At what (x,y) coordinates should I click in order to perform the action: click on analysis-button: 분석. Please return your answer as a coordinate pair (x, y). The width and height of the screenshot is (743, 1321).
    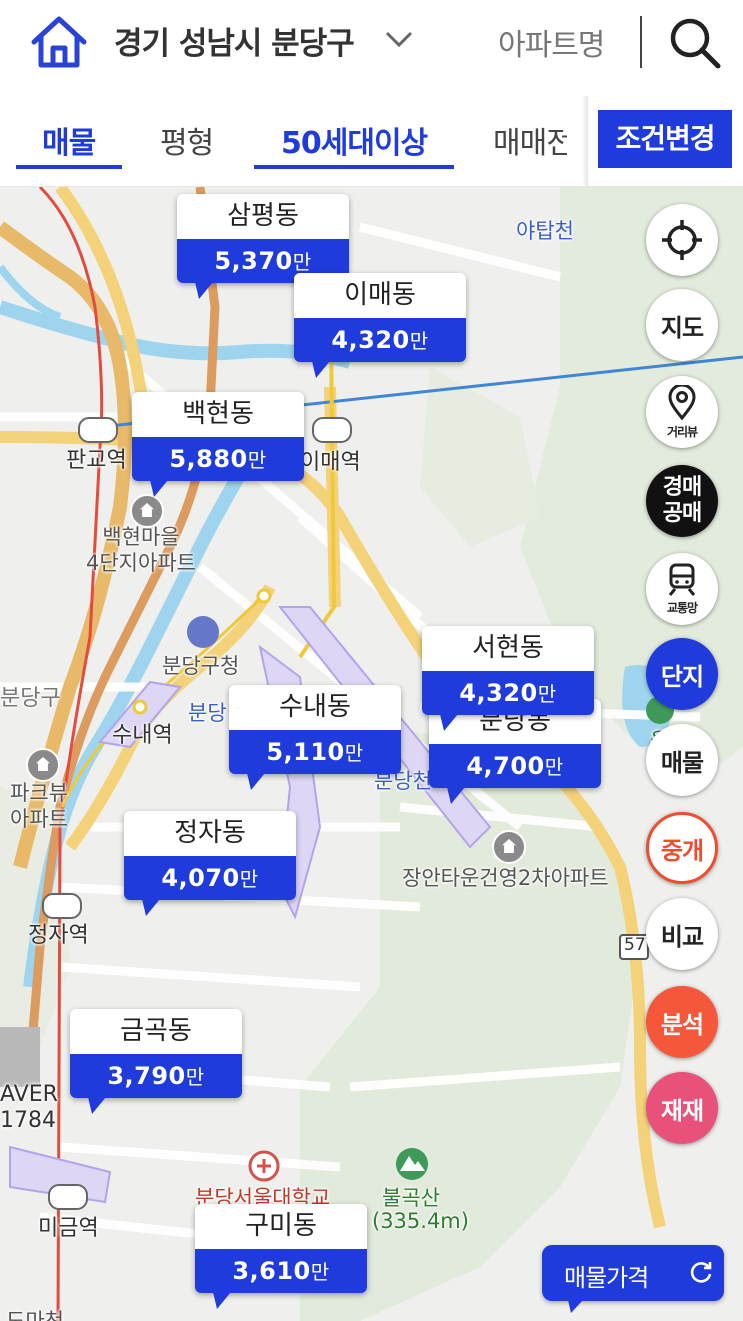
    Looking at the image, I should click on (682, 1022).